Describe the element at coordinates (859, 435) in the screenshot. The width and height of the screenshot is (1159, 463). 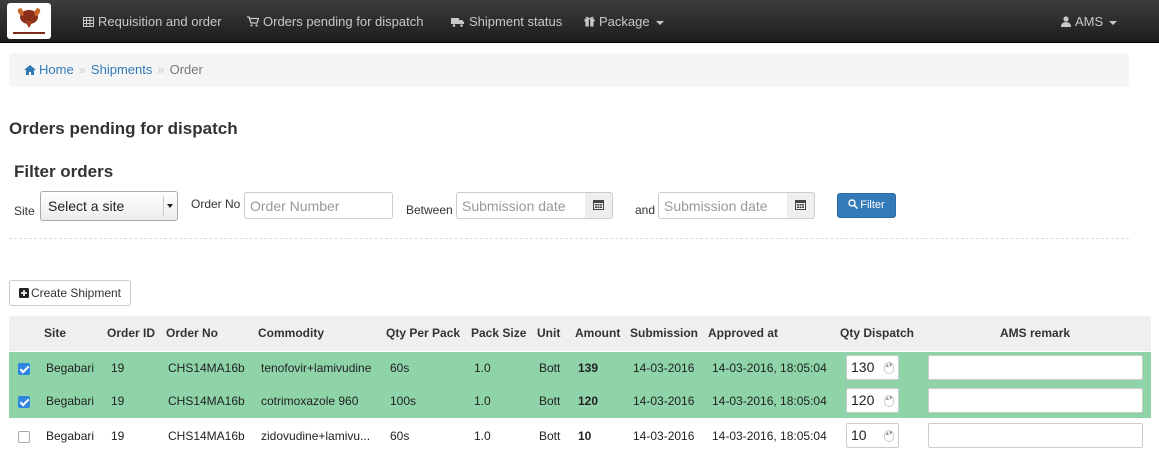
I see `qty-dispatch-value: 10` at that location.